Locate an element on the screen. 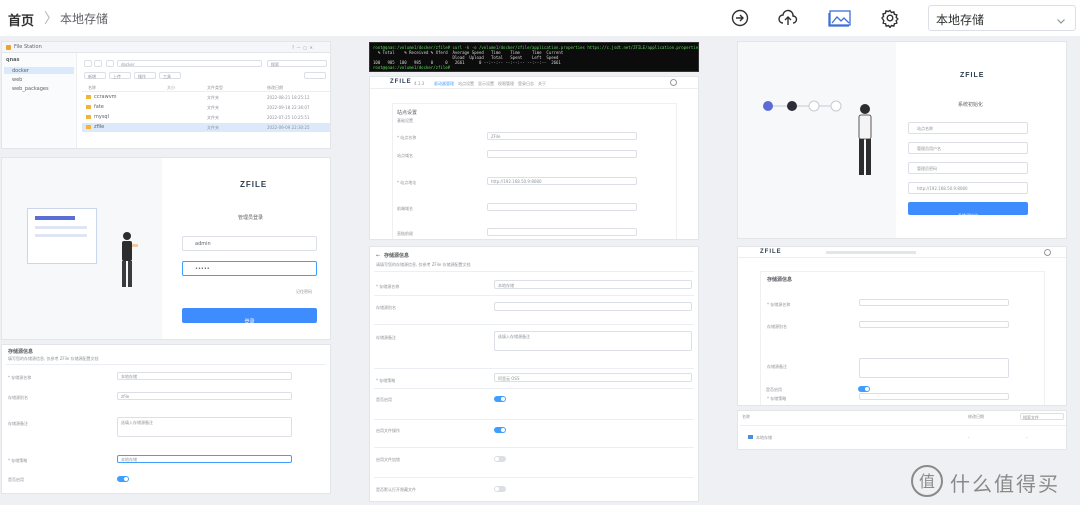 This screenshot has height=505, width=1080. header-divider is located at coordinates (206, 91).